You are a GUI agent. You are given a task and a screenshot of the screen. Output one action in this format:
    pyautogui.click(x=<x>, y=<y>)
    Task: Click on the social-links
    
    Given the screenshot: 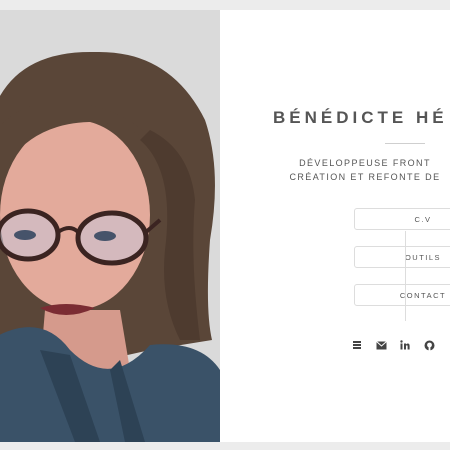 What is the action you would take?
    pyautogui.click(x=393, y=345)
    